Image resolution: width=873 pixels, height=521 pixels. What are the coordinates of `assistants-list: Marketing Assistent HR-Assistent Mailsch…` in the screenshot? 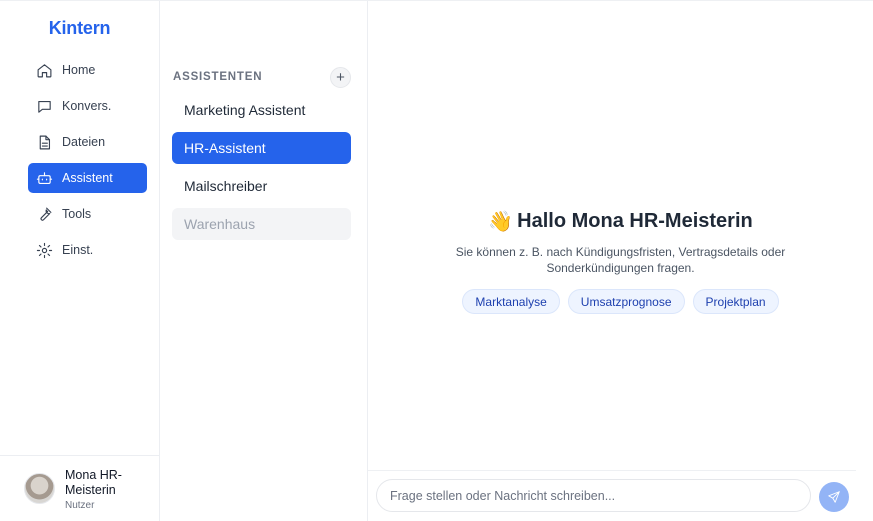 It's located at (261, 167).